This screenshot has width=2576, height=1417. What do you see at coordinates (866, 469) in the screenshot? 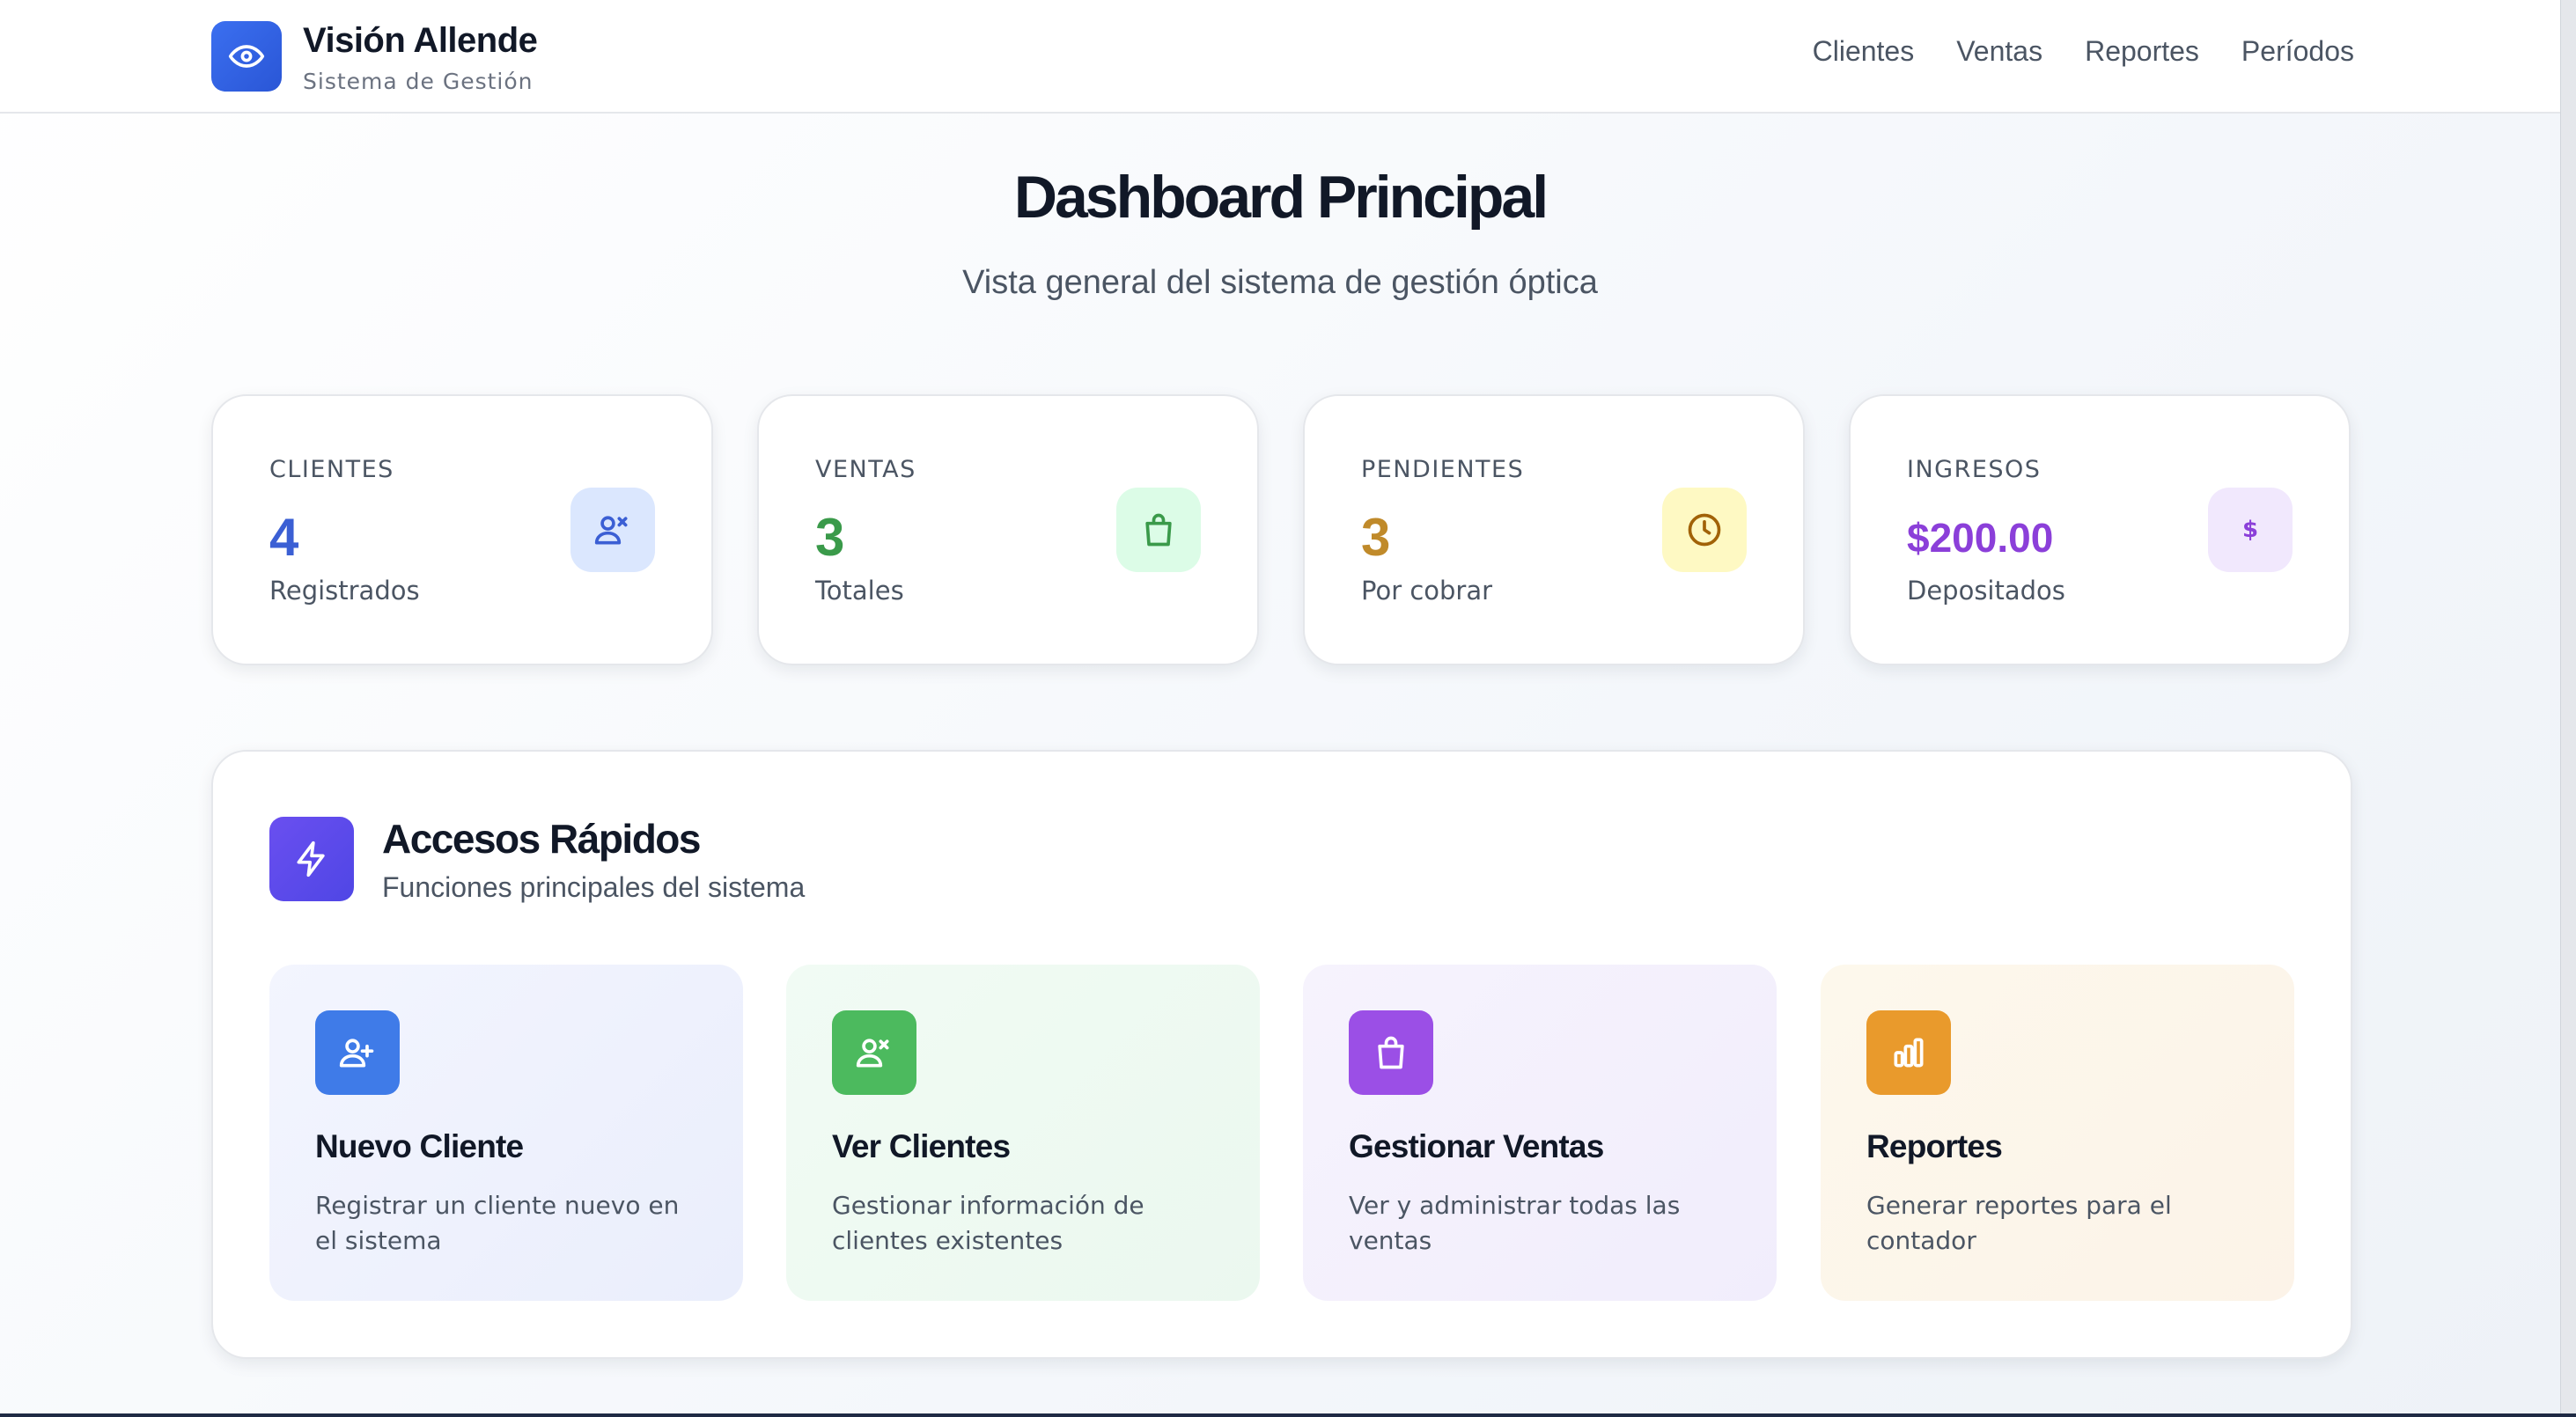
I see `stat-label: VENTAS` at bounding box center [866, 469].